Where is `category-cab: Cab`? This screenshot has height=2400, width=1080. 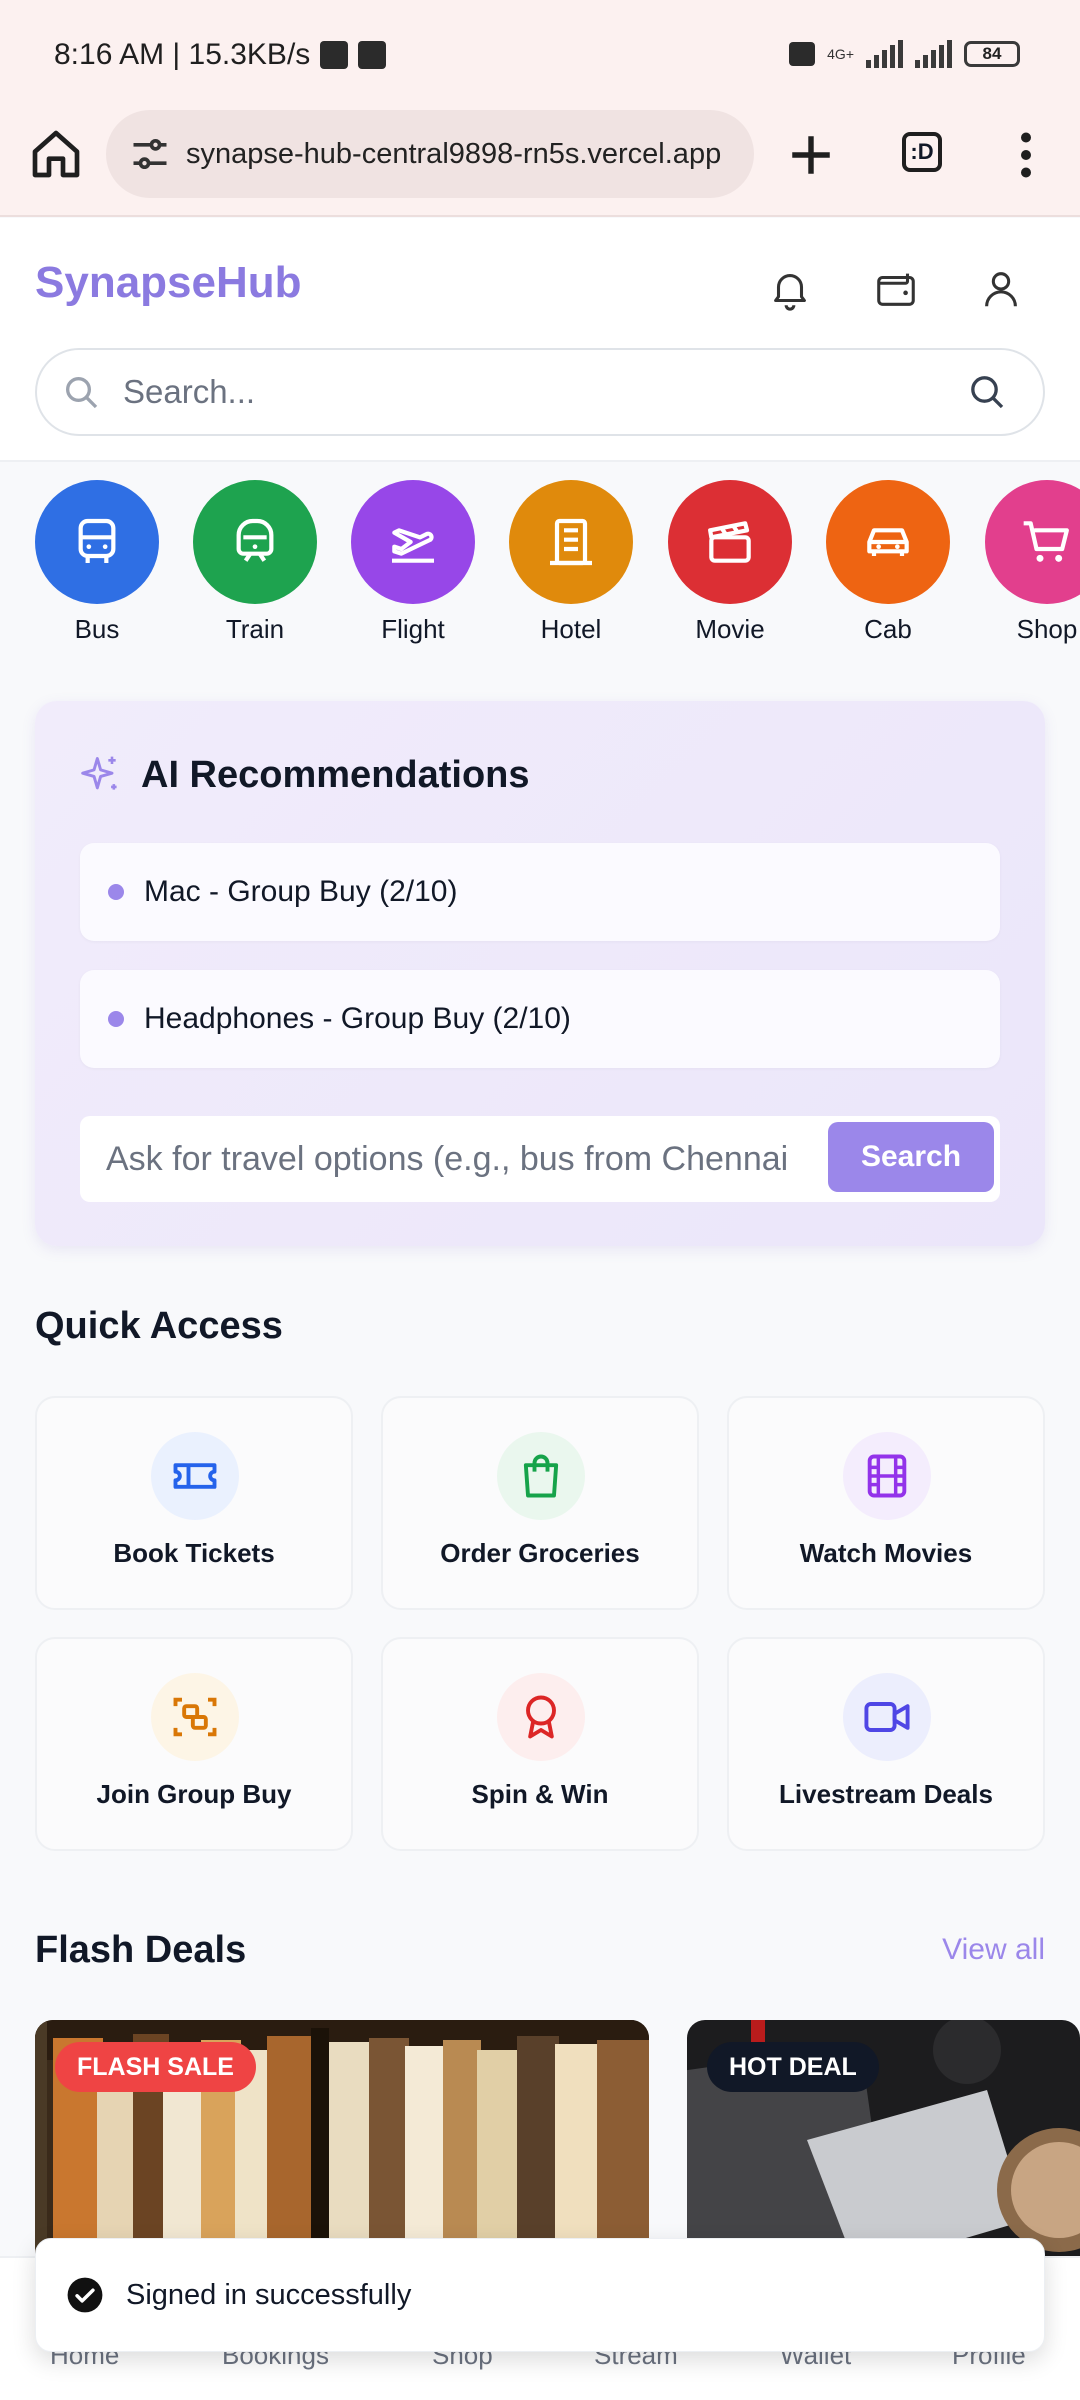 category-cab: Cab is located at coordinates (888, 562).